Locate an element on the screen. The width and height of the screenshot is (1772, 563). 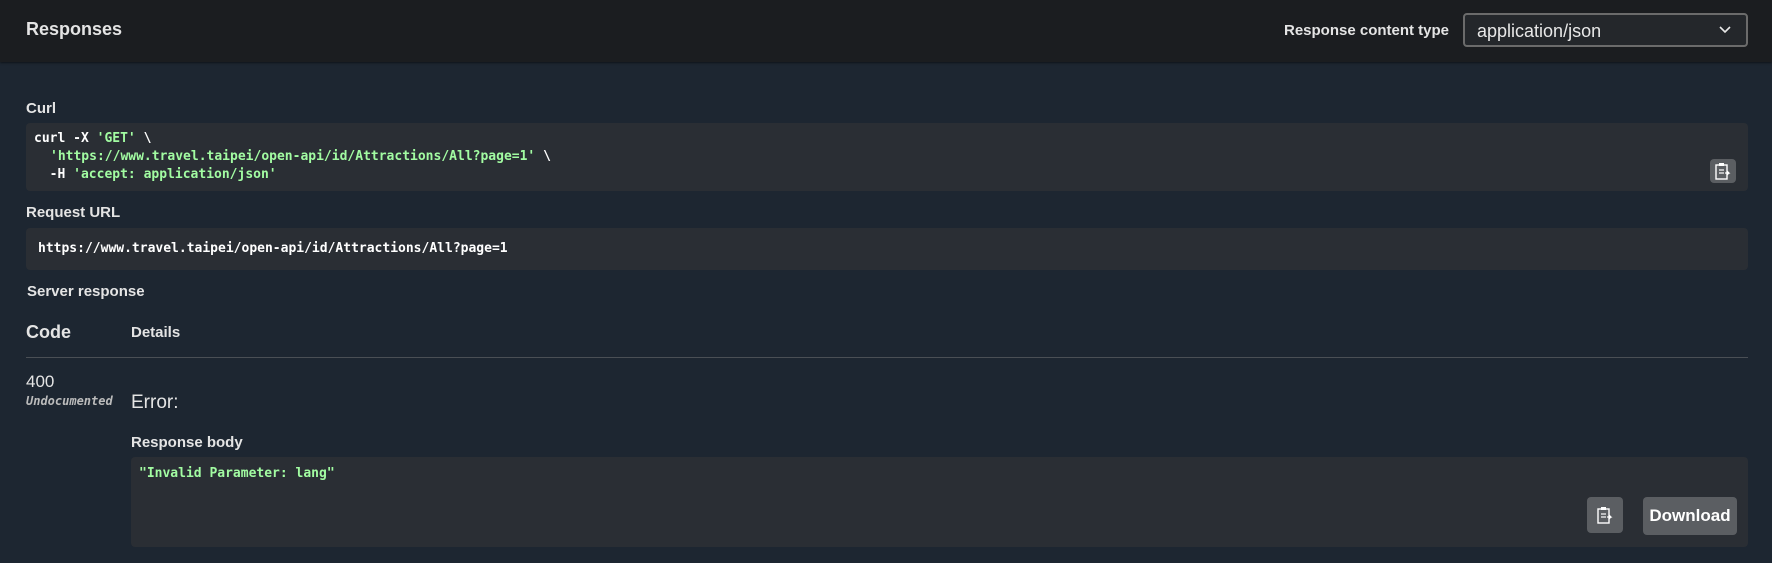
curl-label: Curl is located at coordinates (41, 108).